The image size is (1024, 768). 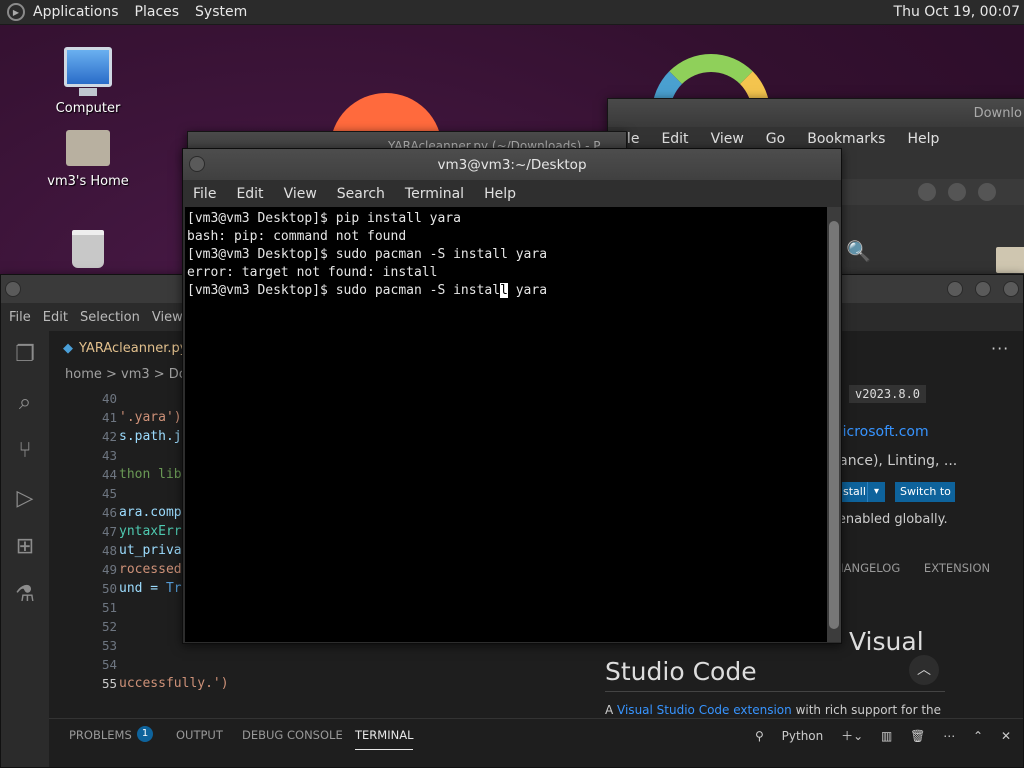 What do you see at coordinates (1010, 260) in the screenshot?
I see `folder-icon` at bounding box center [1010, 260].